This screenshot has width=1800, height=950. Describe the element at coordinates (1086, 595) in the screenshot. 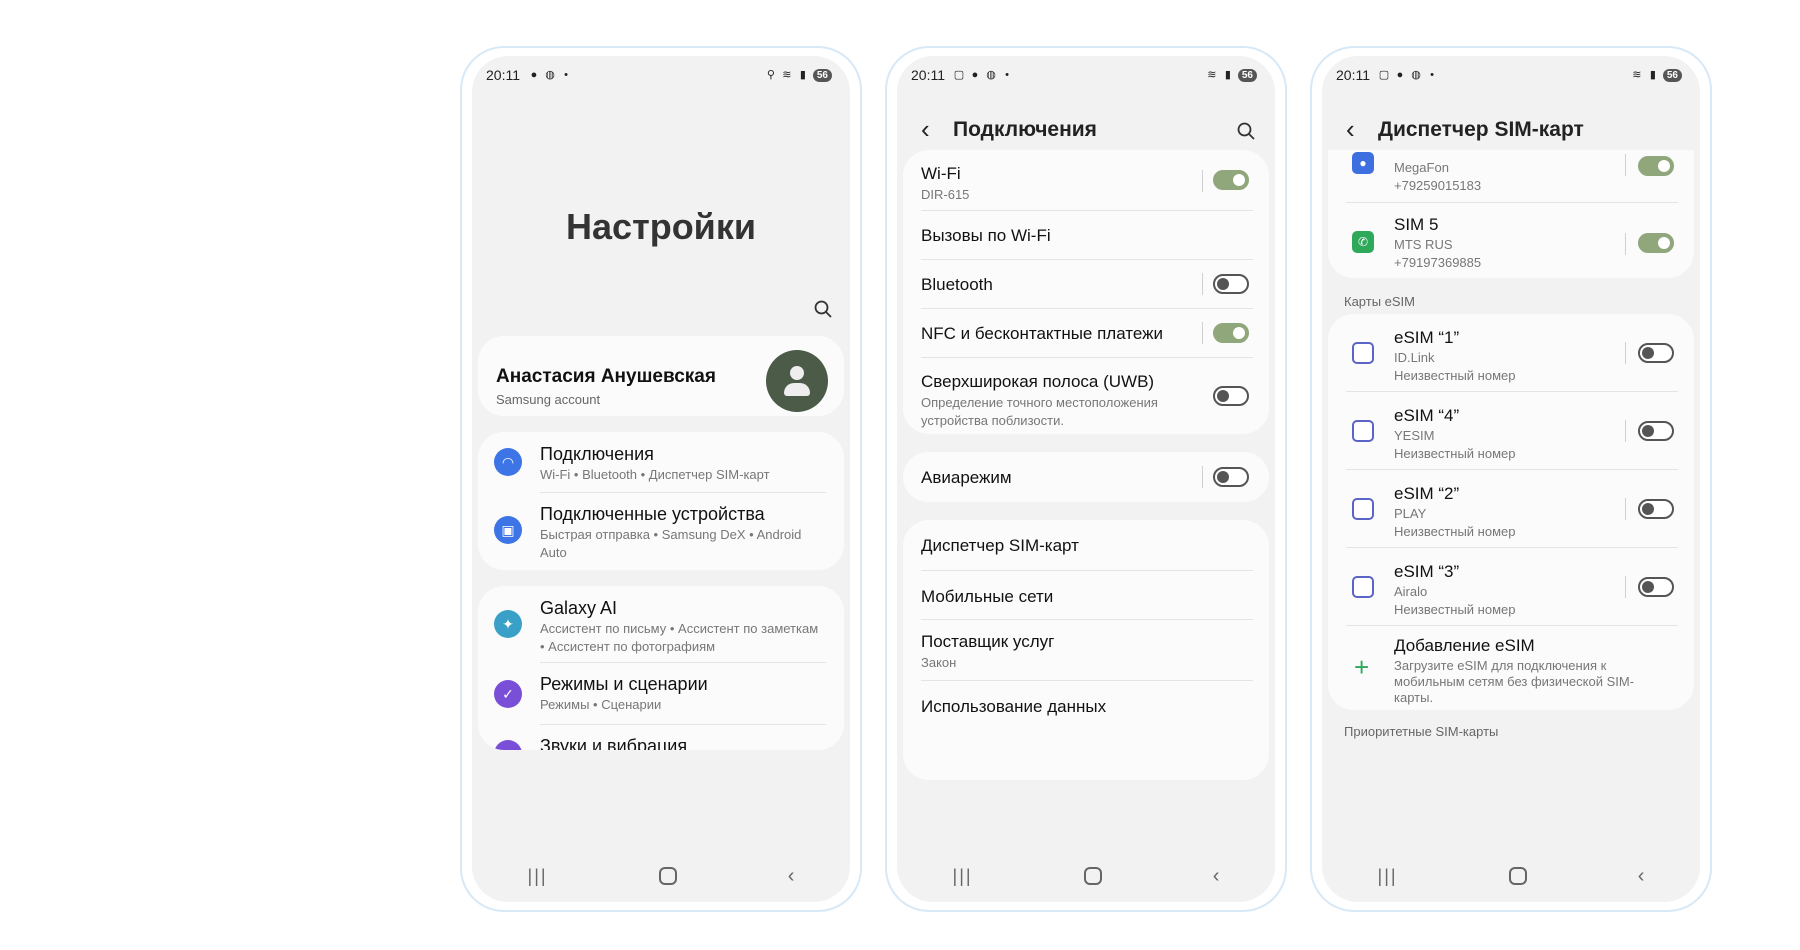

I see `row-mobile-networks: Мобильные сети` at that location.